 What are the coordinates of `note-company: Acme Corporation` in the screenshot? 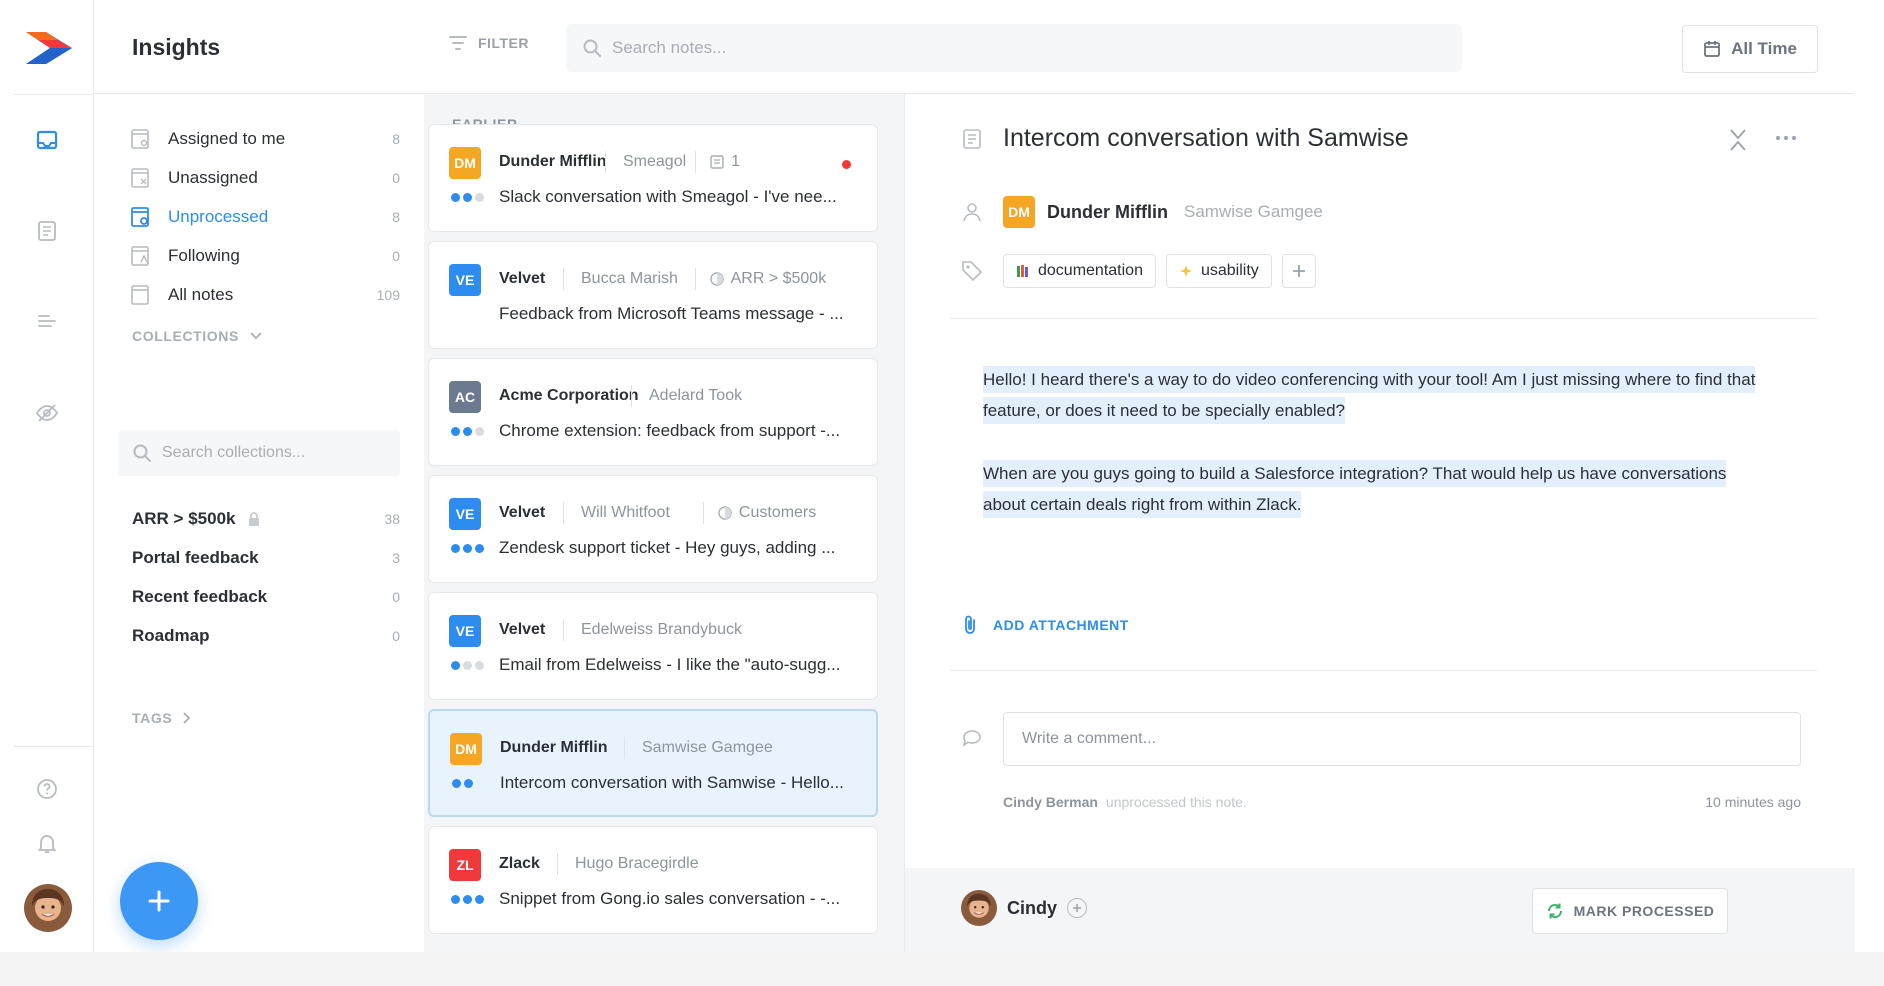 It's located at (569, 395).